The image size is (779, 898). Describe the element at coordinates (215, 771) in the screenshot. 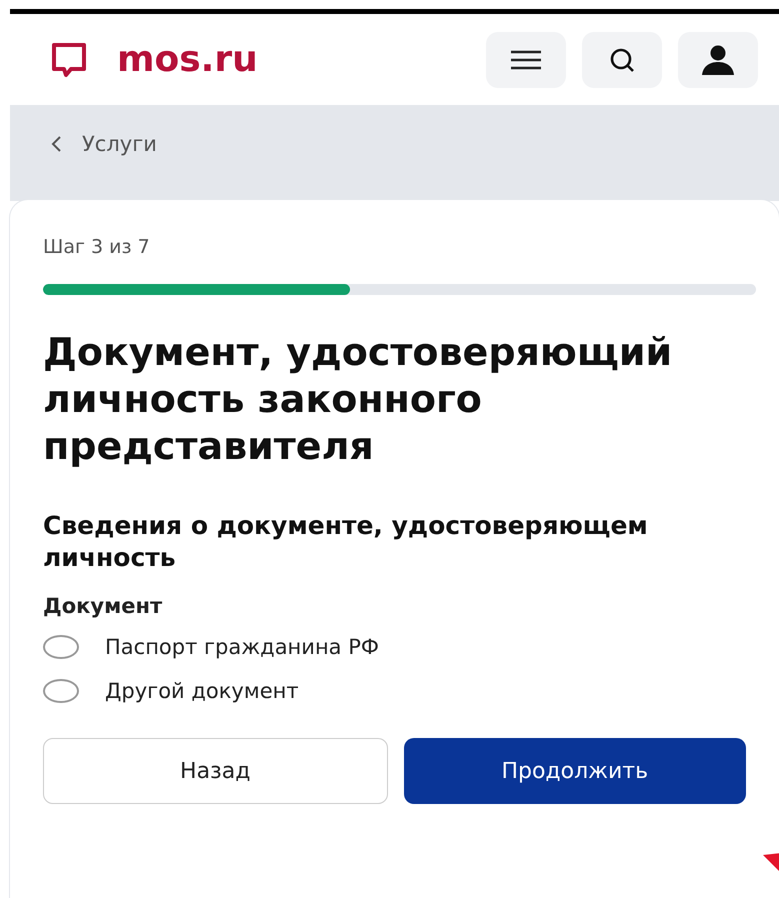

I see `back-button: Назад` at that location.